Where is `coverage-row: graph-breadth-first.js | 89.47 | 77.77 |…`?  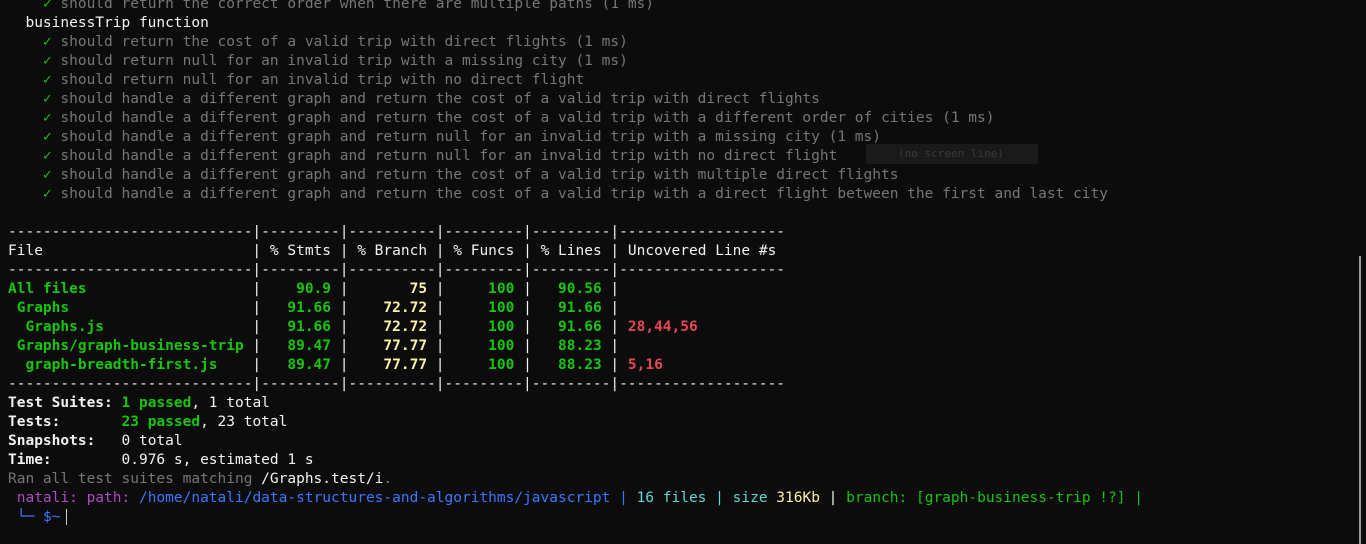 coverage-row: graph-breadth-first.js | 89.47 | 77.77 |… is located at coordinates (335, 365).